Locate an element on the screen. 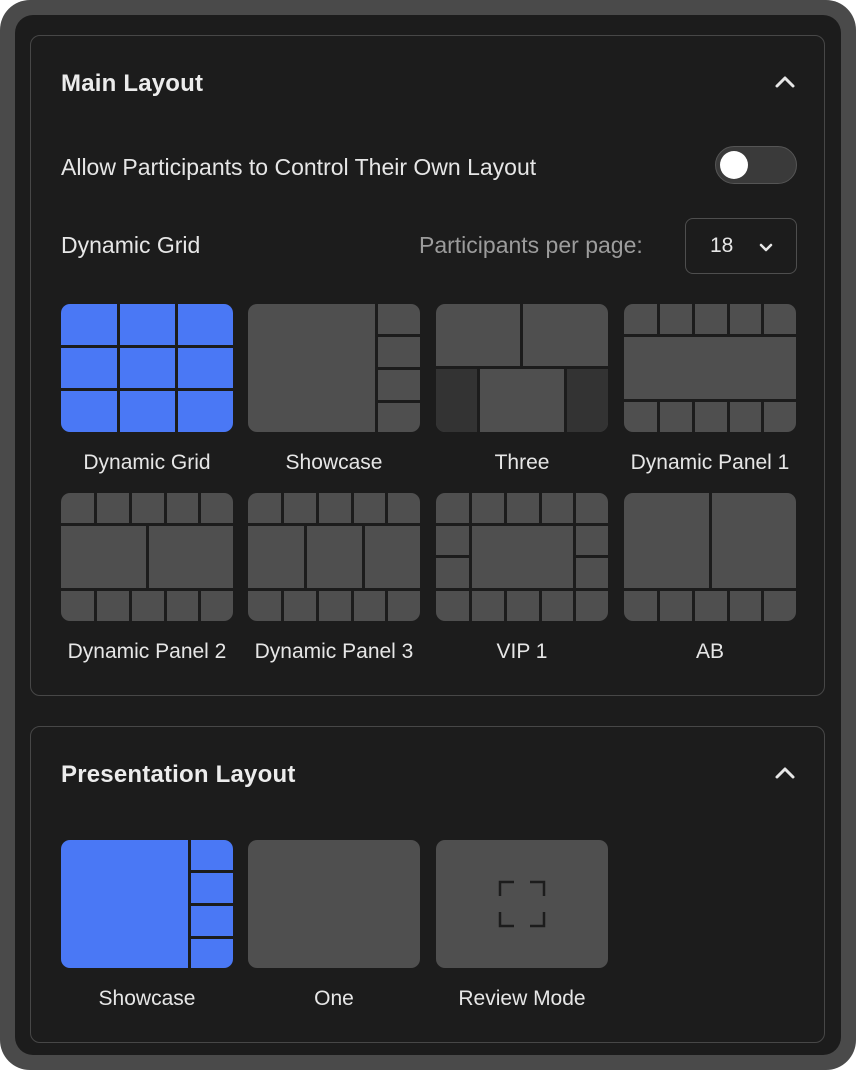 The width and height of the screenshot is (856, 1070). participants-per-page-label: Participants per page: is located at coordinates (531, 245).